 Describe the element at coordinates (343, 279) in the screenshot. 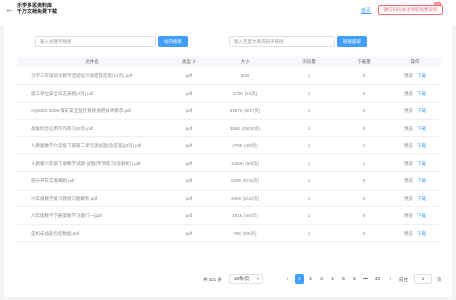

I see `page-5: 5` at that location.